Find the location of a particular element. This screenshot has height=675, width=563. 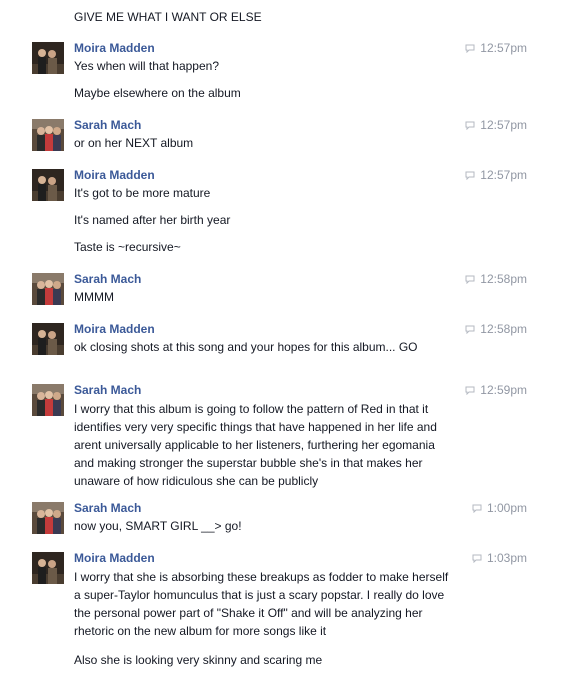

timestamp: 1:00pm is located at coordinates (499, 508).